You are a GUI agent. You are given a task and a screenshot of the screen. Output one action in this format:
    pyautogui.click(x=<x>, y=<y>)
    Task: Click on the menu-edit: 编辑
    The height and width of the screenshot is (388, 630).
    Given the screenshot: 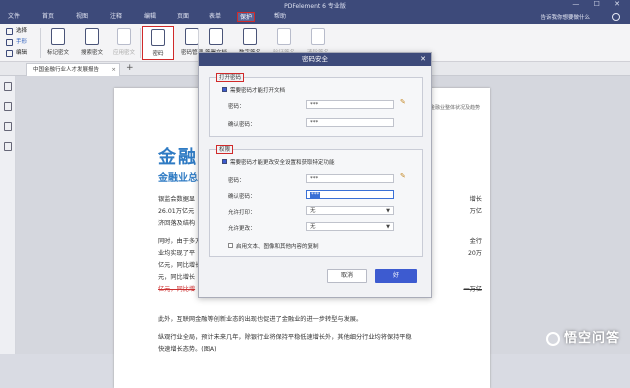 What is the action you would take?
    pyautogui.click(x=150, y=17)
    